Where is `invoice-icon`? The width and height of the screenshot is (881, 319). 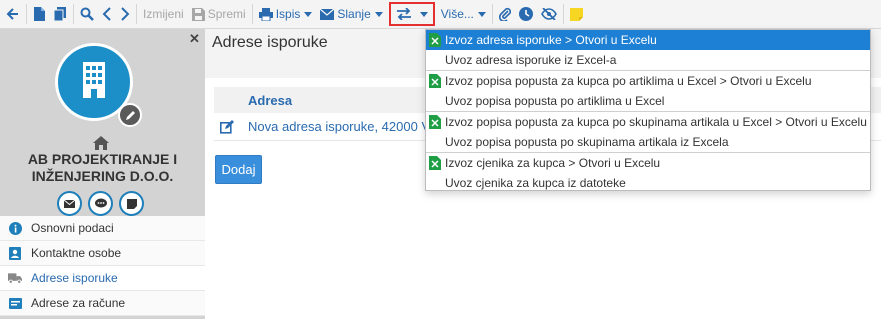
invoice-icon is located at coordinates (15, 303).